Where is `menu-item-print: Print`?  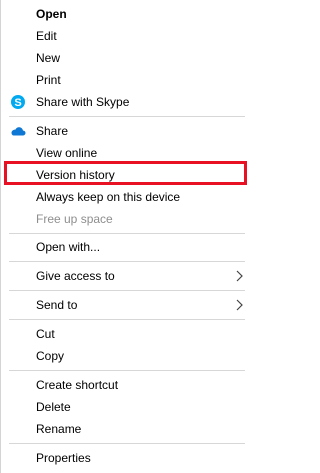 menu-item-print: Print is located at coordinates (128, 80).